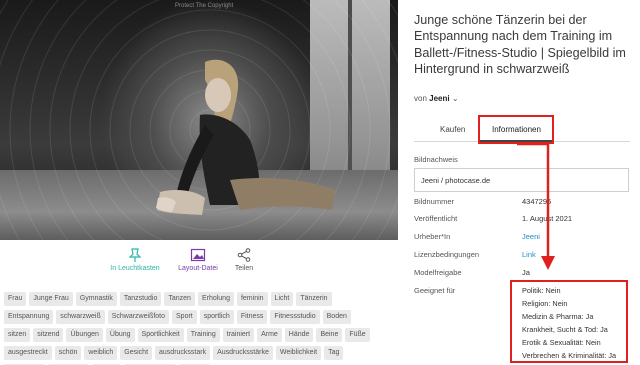 The height and width of the screenshot is (365, 640). I want to click on keyword-tag: Training, so click(203, 335).